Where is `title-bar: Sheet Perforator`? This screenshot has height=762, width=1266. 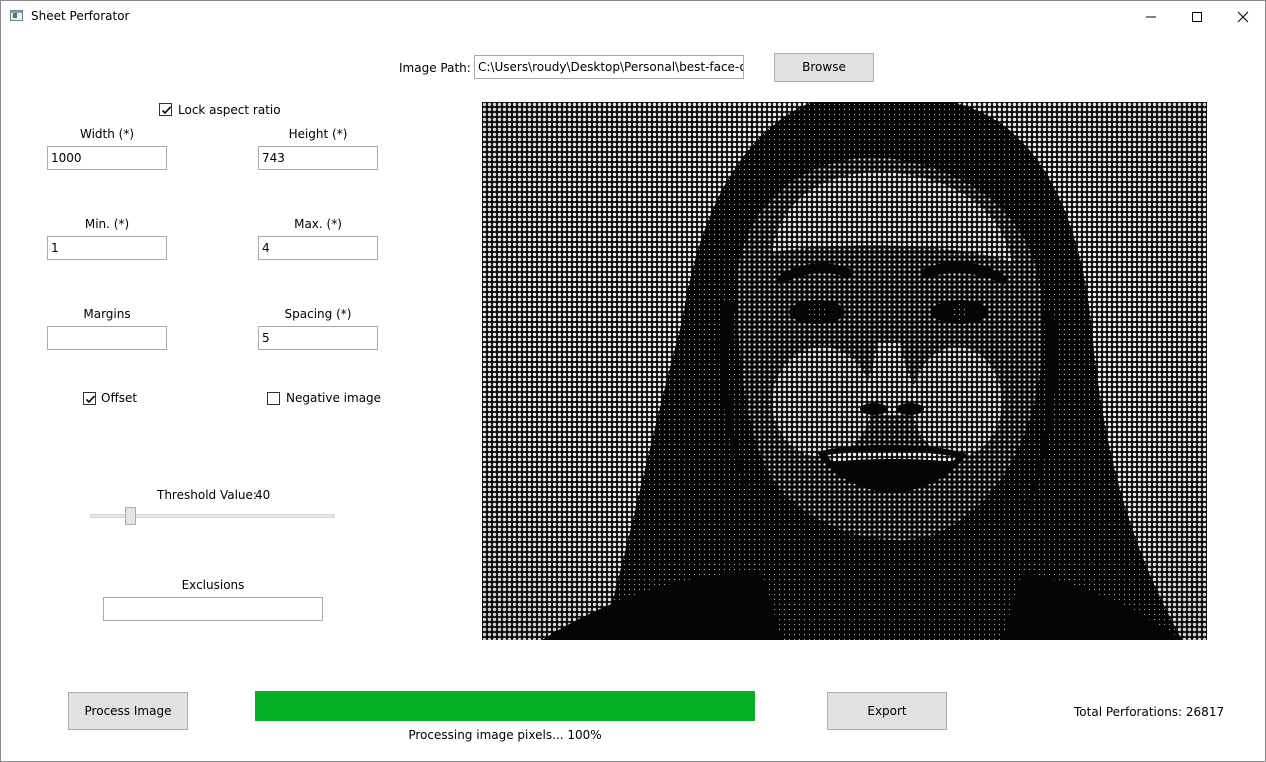 title-bar: Sheet Perforator is located at coordinates (633, 16).